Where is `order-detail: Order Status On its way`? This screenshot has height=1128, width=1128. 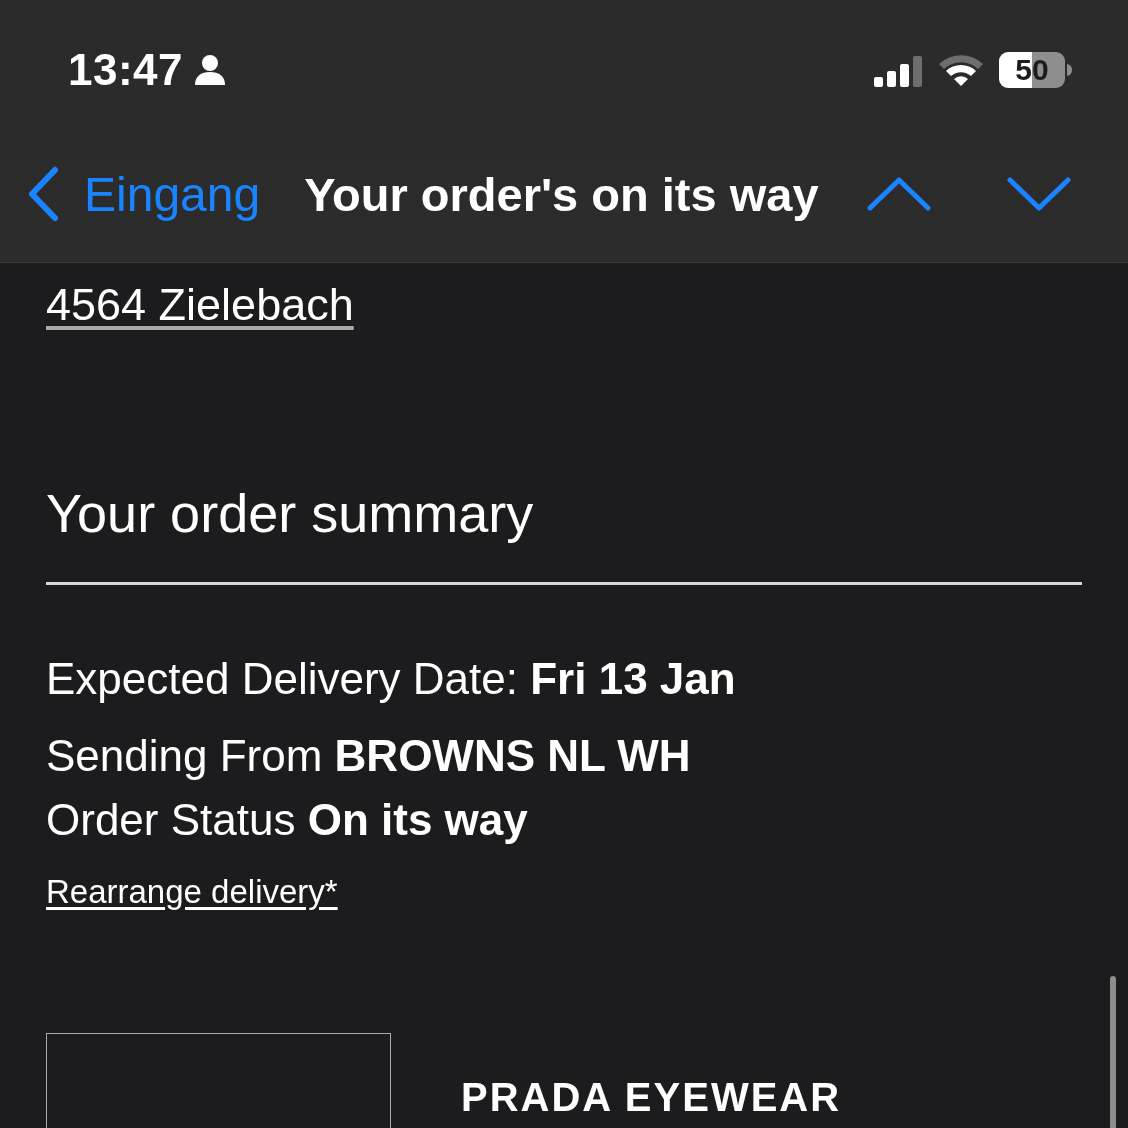
order-detail: Order Status On its way is located at coordinates (287, 820).